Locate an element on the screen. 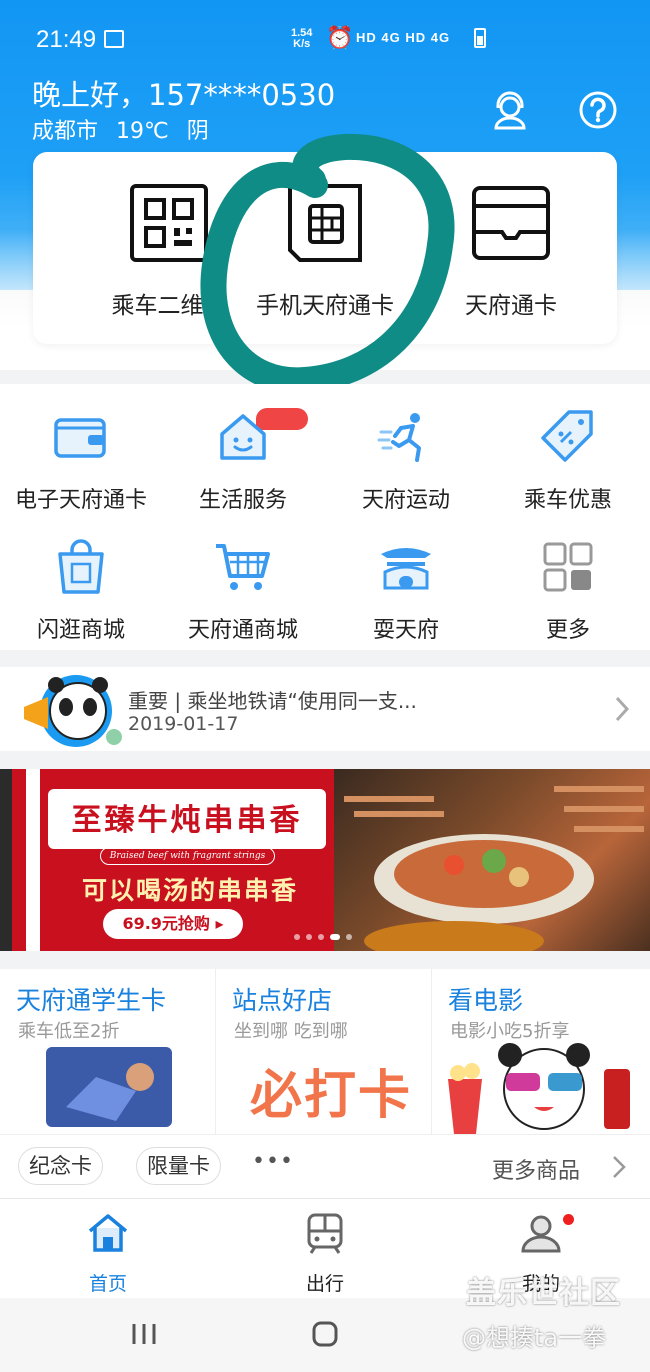  network-indicator: HD 4G HD 4G is located at coordinates (403, 37).